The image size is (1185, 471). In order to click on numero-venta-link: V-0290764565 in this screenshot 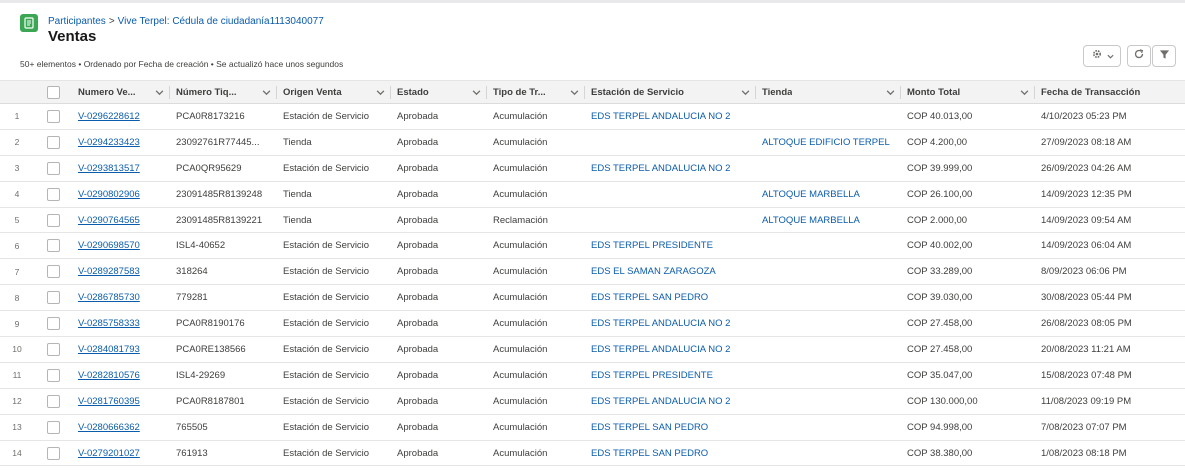, I will do `click(109, 220)`.